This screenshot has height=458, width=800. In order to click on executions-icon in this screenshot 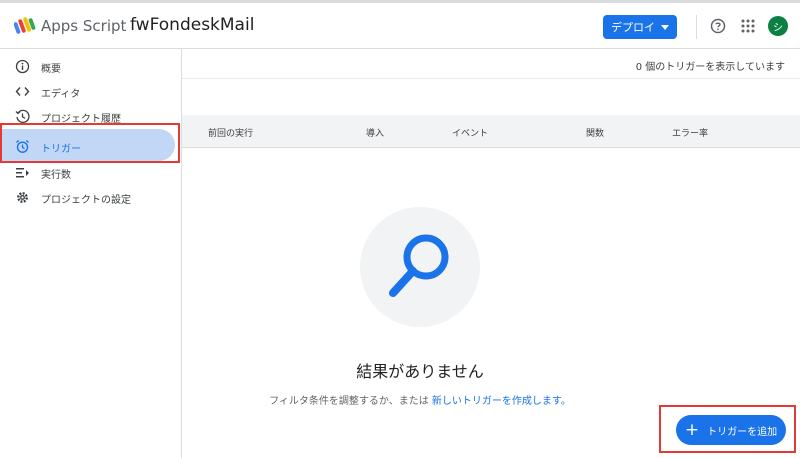, I will do `click(22, 173)`.